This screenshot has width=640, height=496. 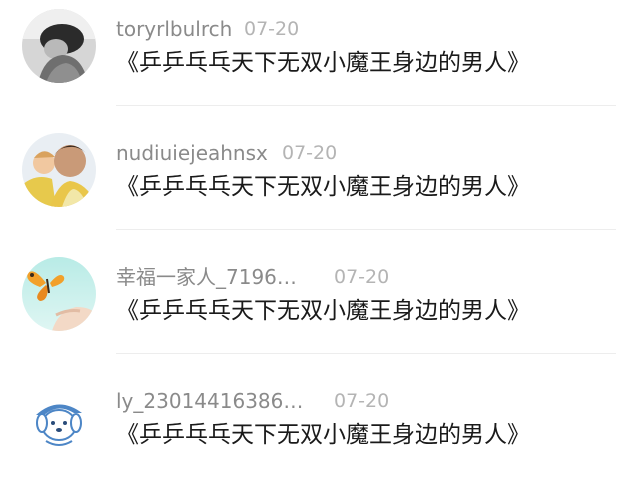 I want to click on avatar-cartoon-dog-icon, so click(x=59, y=418).